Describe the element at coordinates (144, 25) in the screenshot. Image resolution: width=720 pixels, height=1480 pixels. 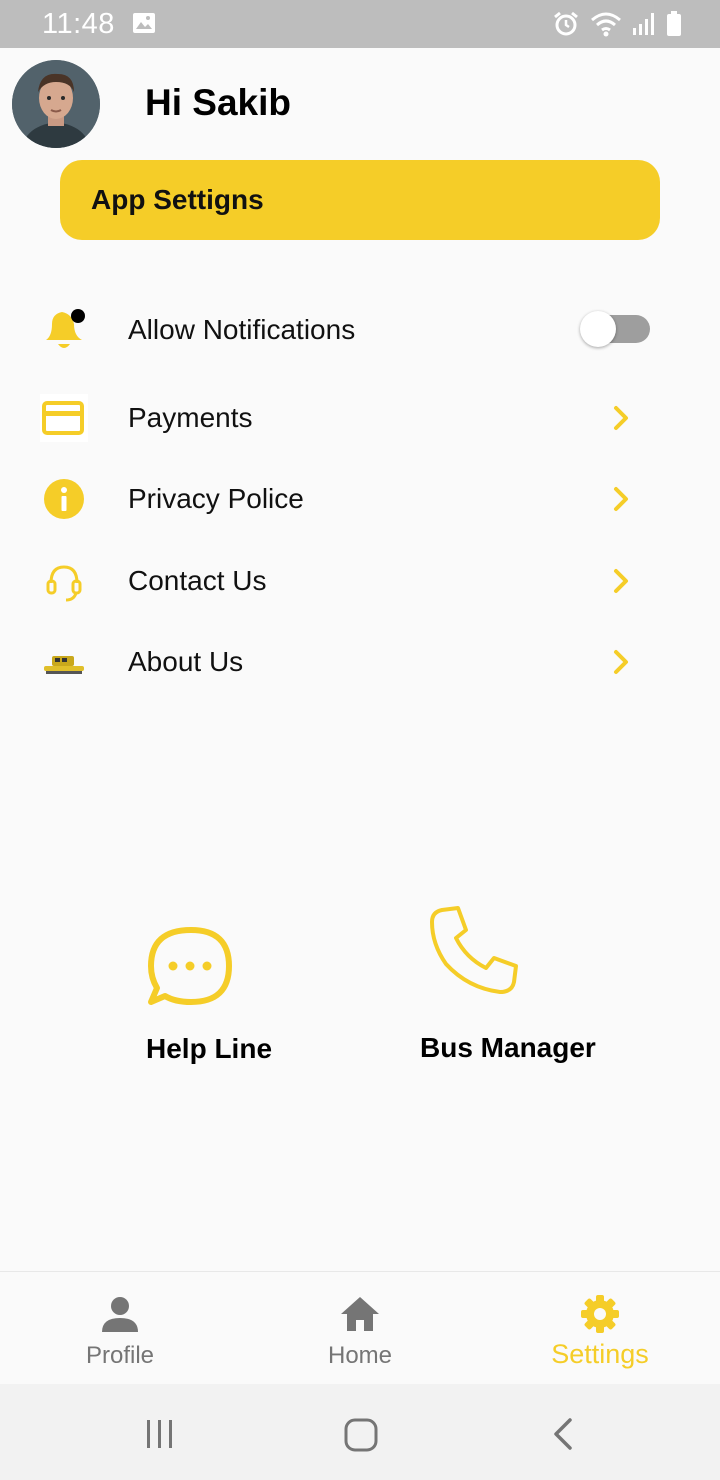
I see `gallery-notification-icon` at that location.